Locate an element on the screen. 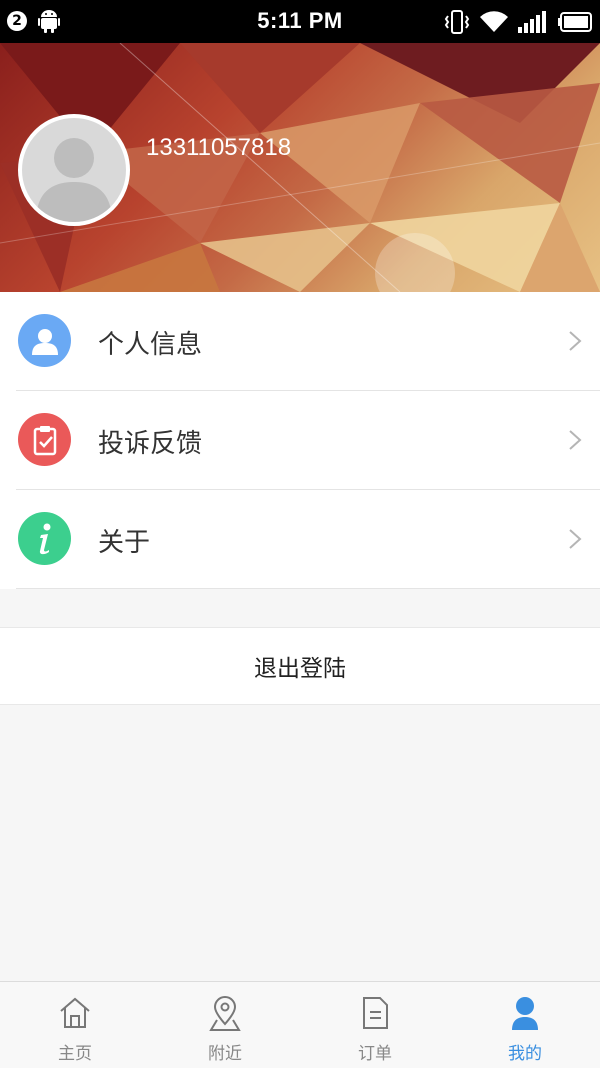 The height and width of the screenshot is (1068, 600). clipboard-check-icon is located at coordinates (44, 439).